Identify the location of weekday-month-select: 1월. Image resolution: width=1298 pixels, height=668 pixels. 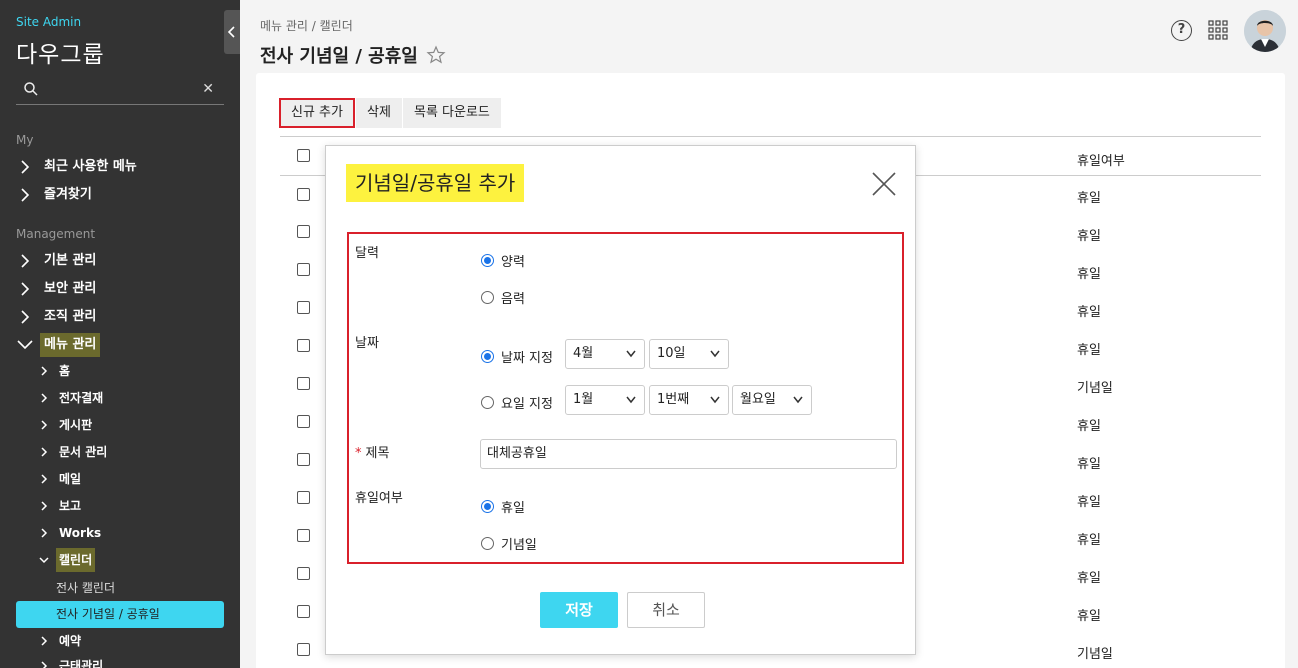
(605, 400).